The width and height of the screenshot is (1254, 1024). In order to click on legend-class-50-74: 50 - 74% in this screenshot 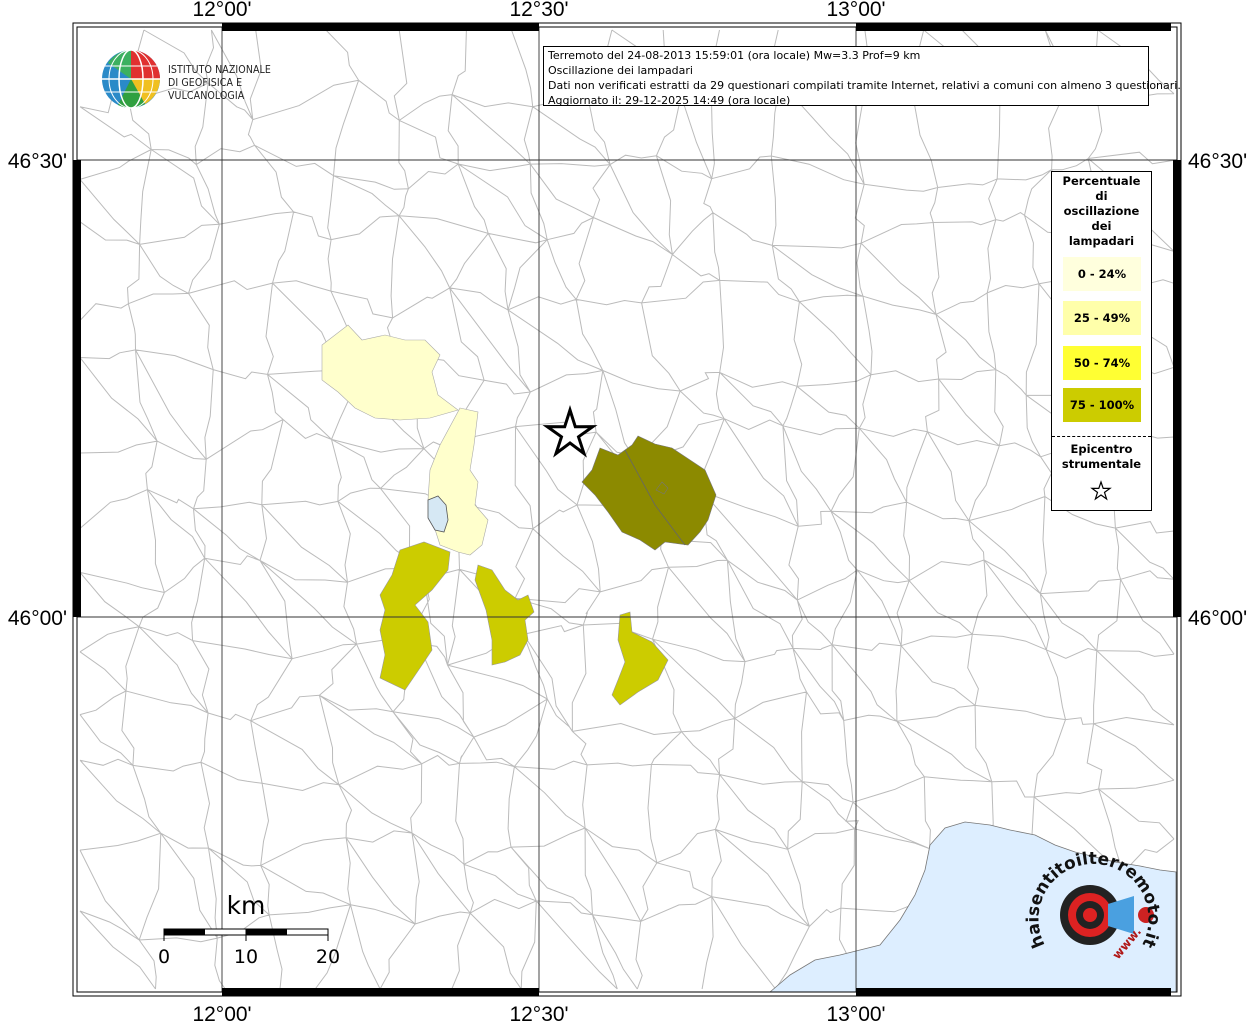, I will do `click(1102, 363)`.